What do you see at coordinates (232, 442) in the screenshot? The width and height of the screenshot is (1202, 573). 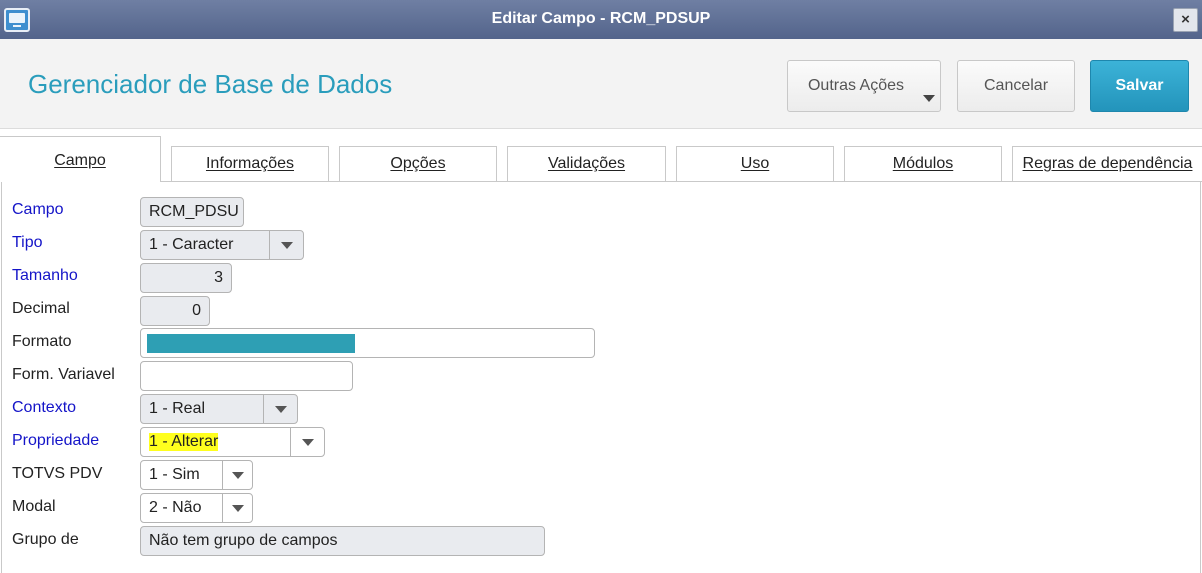 I see `propriedade-select: 1 - Alterar` at bounding box center [232, 442].